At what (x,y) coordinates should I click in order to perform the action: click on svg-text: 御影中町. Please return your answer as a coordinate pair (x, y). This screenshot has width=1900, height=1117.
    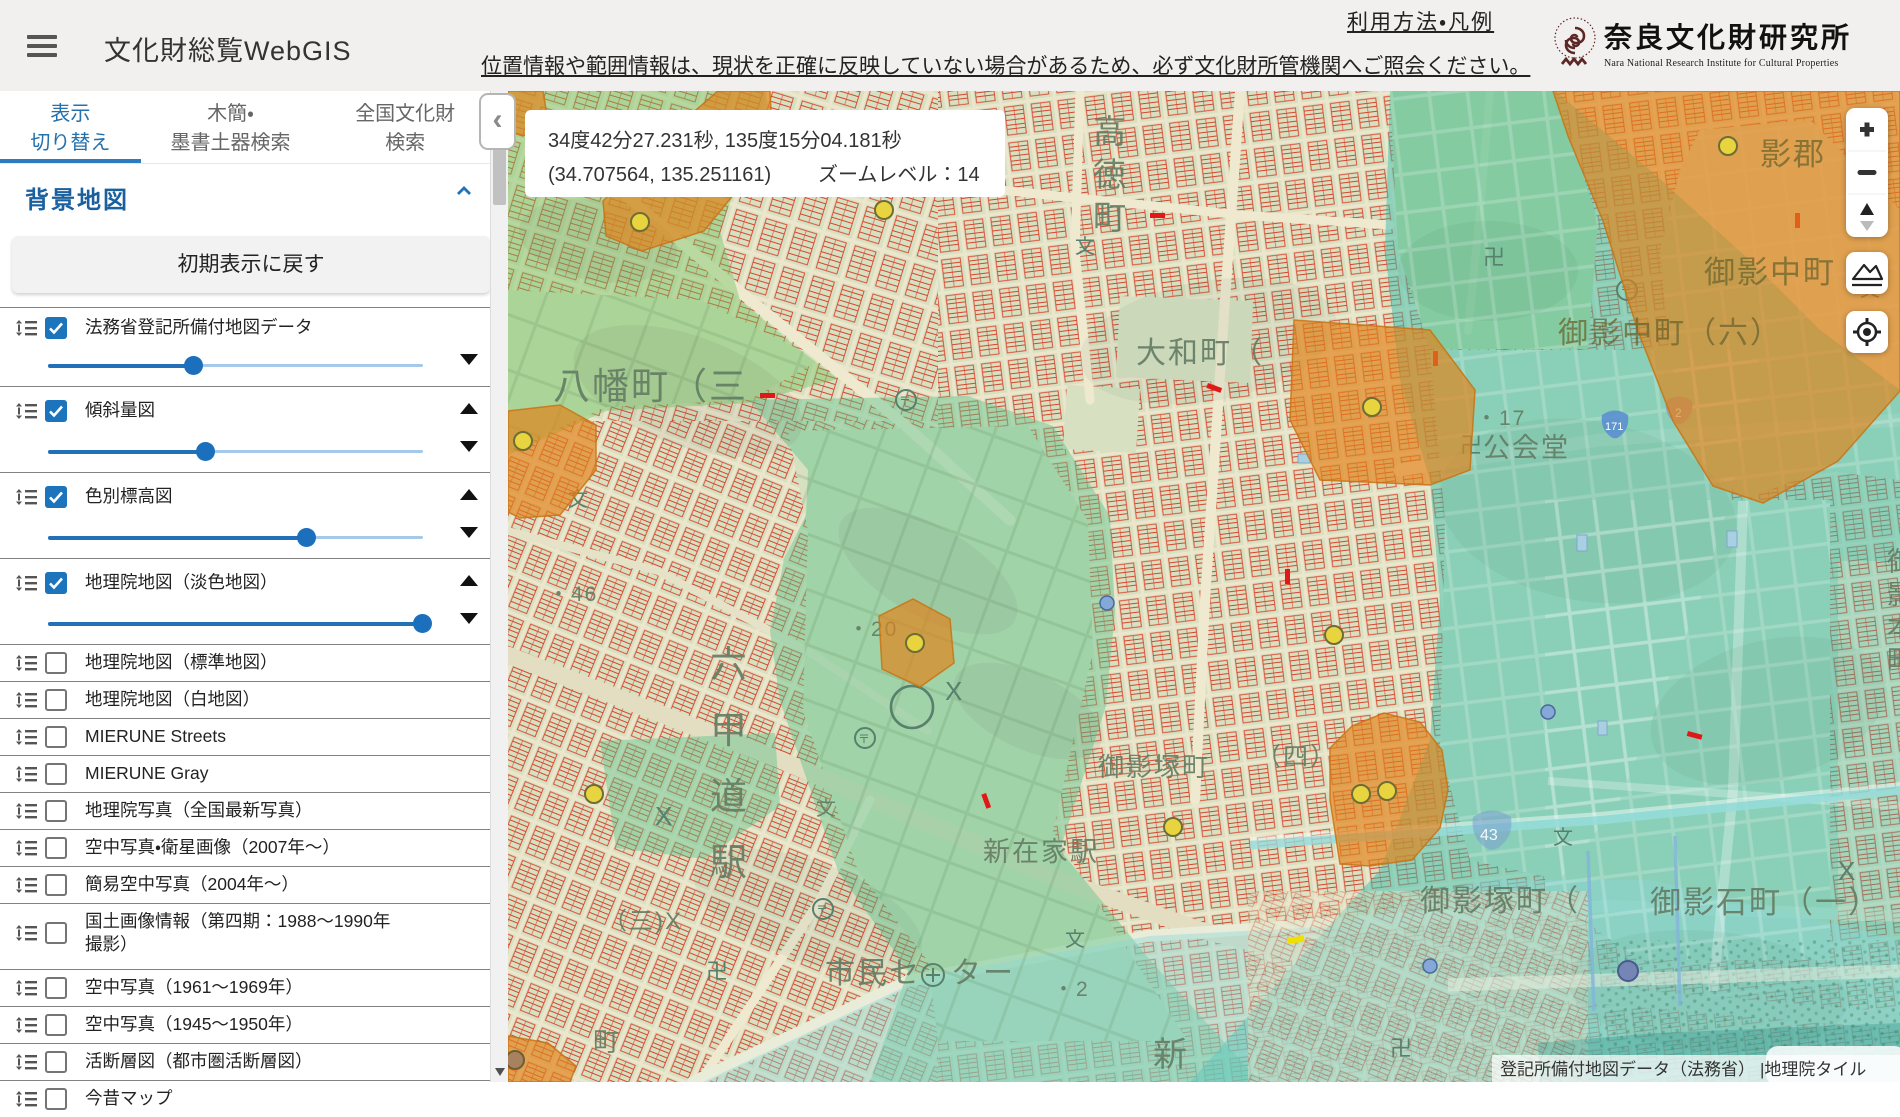
    Looking at the image, I should click on (1770, 272).